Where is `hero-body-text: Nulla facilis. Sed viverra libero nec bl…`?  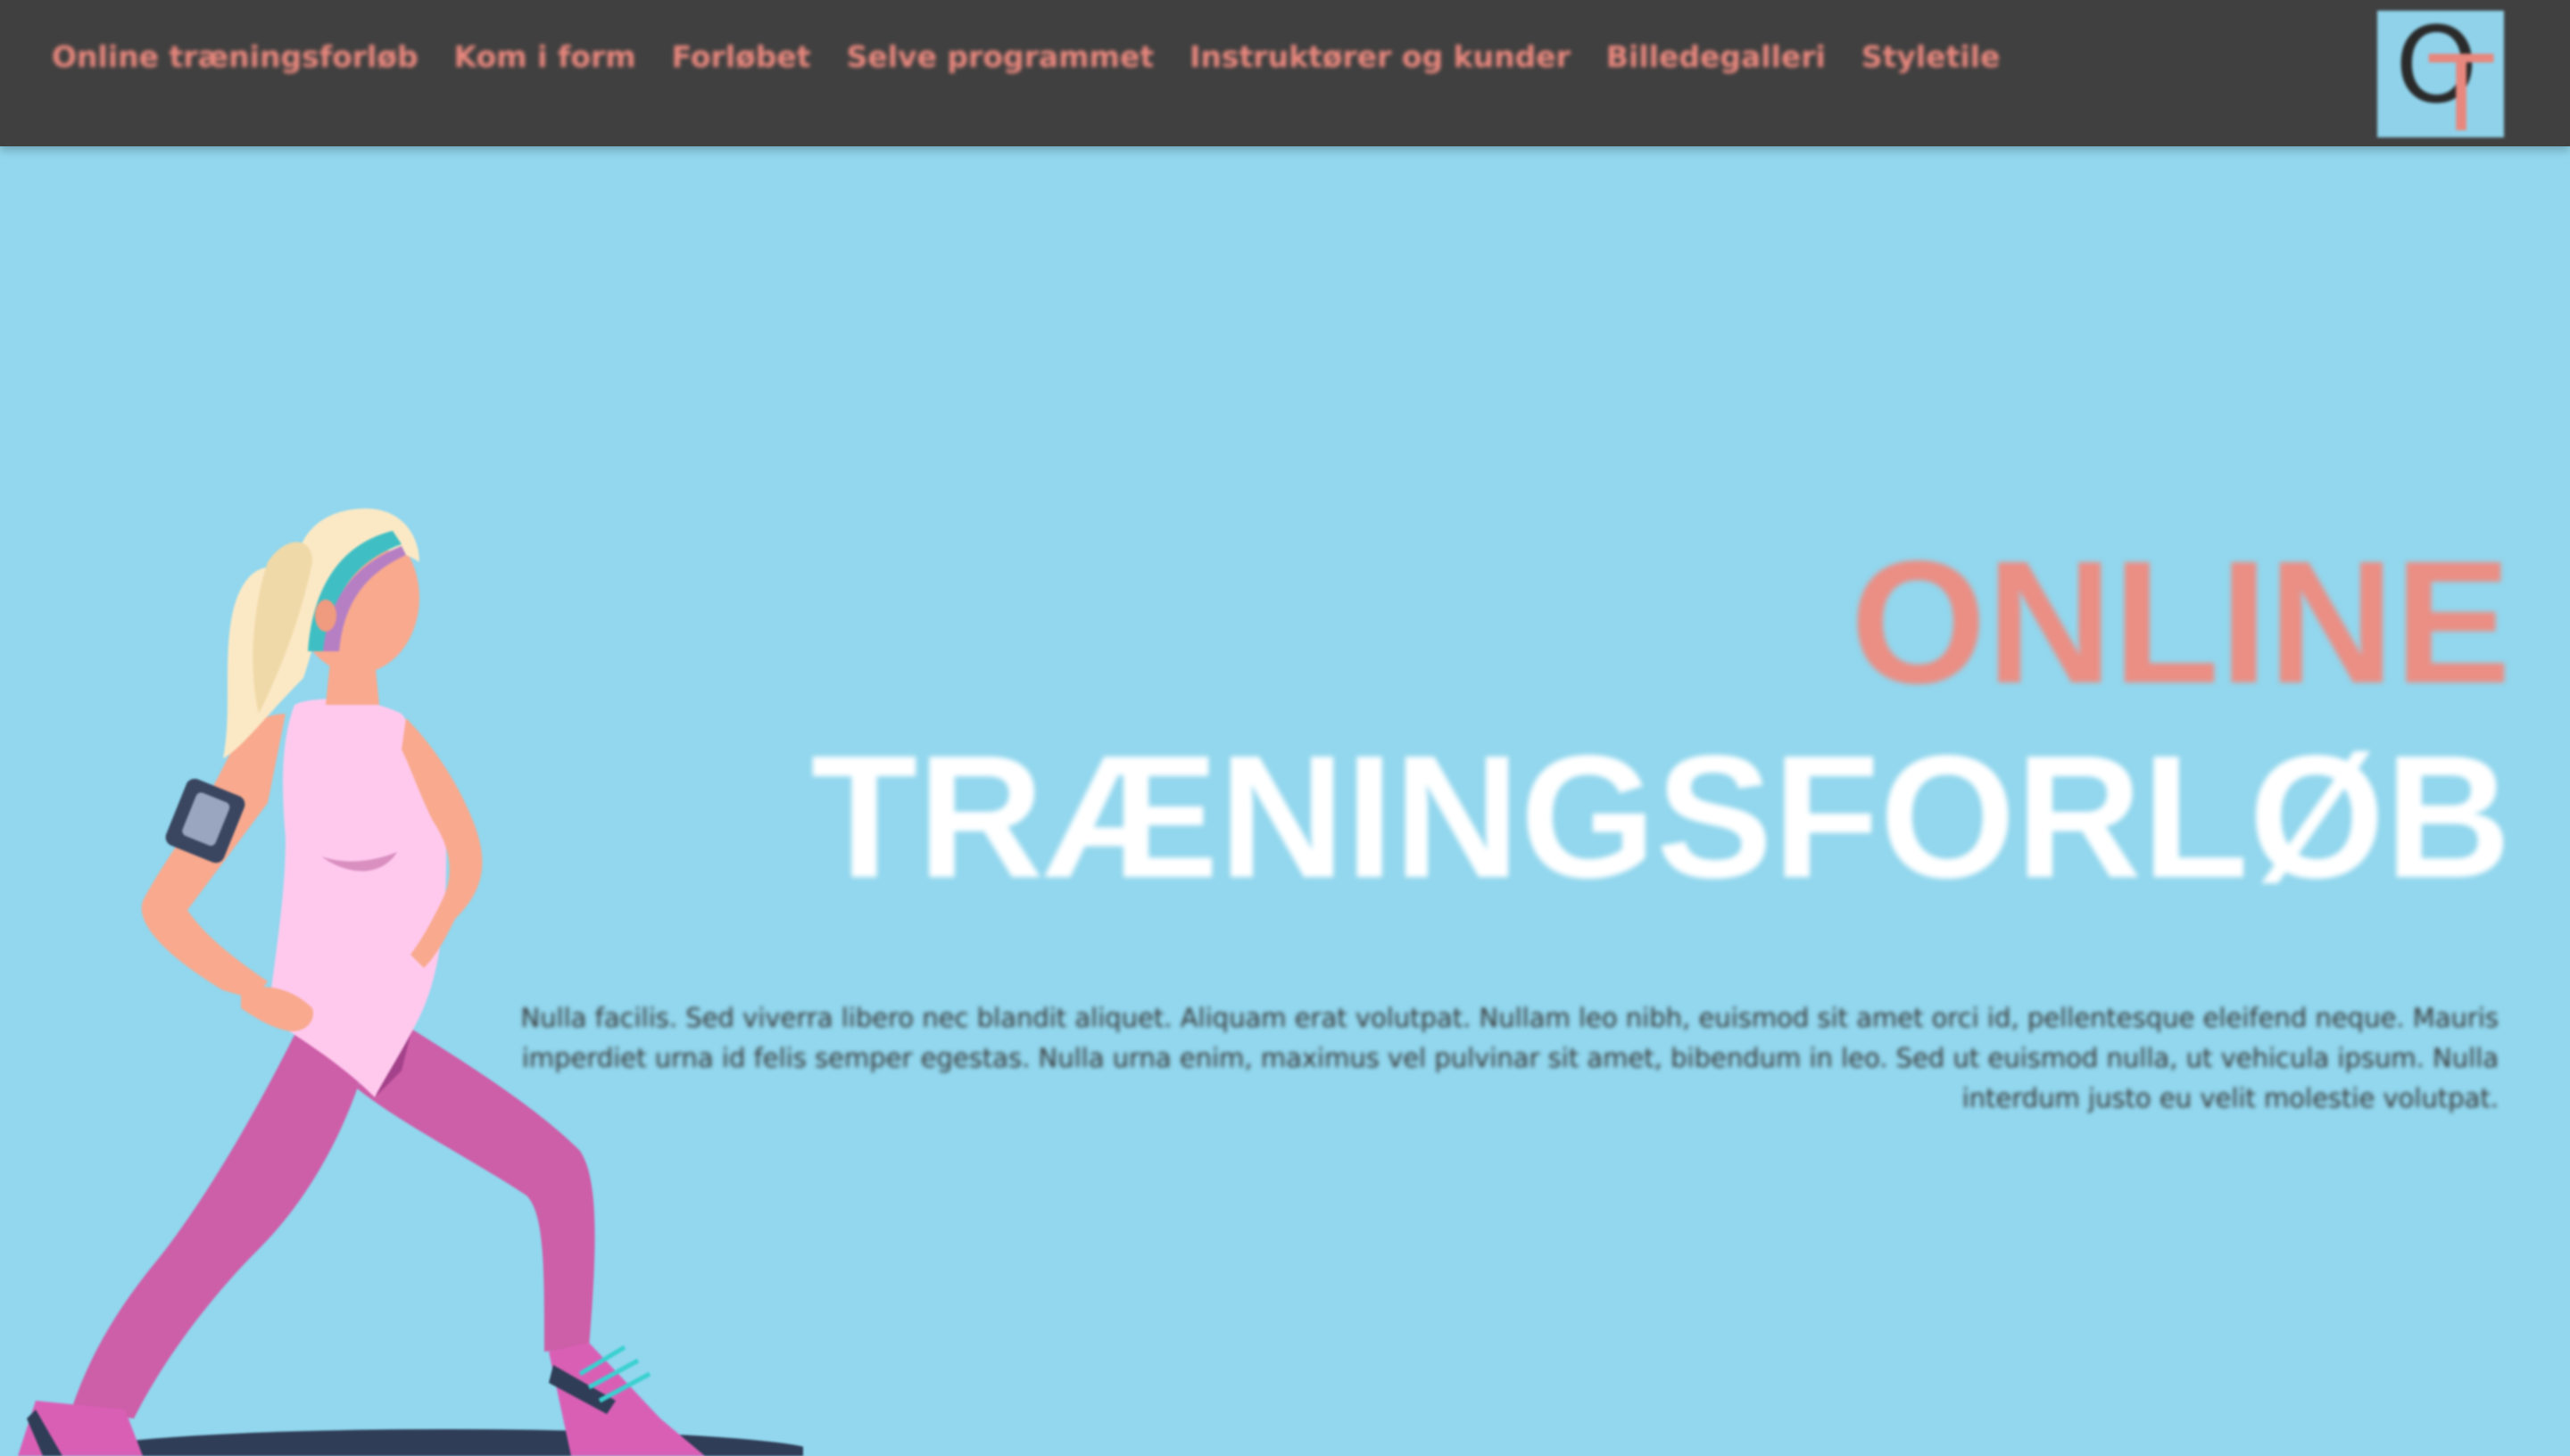 hero-body-text: Nulla facilis. Sed viverra libero nec bl… is located at coordinates (1510, 1058).